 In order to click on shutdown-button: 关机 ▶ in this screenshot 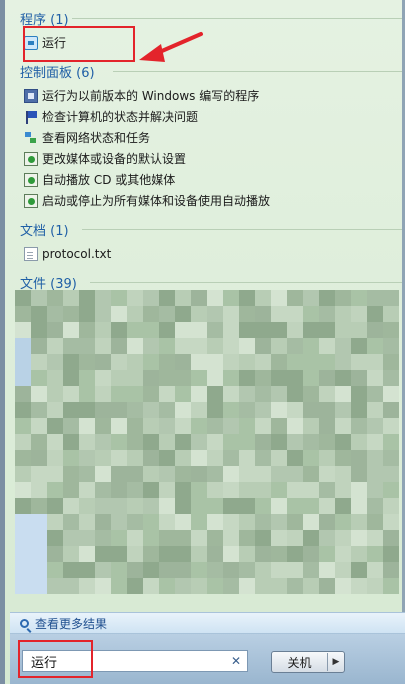, I will do `click(308, 662)`.